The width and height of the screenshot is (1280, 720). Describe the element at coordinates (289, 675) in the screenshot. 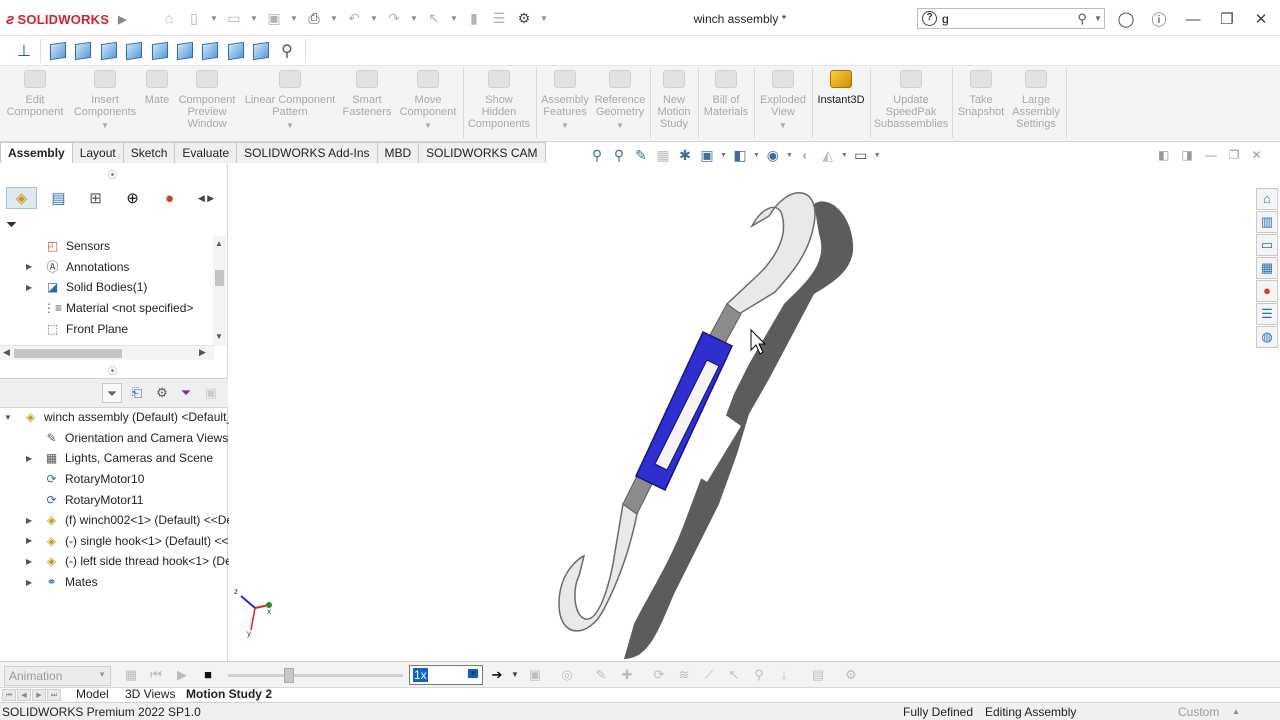

I see `slider-knob` at that location.